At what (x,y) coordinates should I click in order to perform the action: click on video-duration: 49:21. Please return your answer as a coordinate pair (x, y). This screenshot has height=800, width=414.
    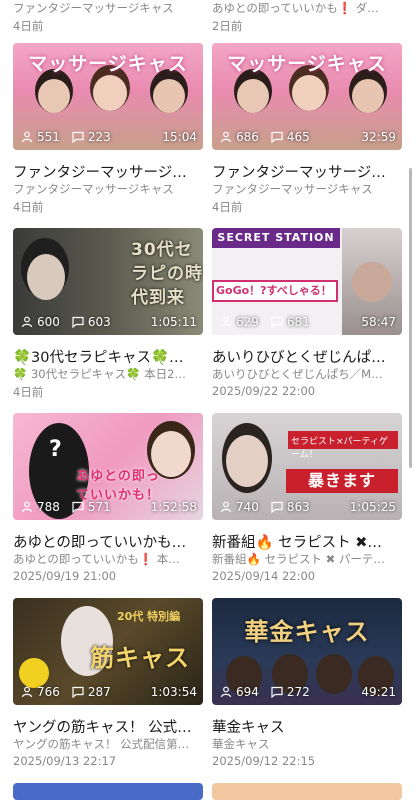
    Looking at the image, I should click on (378, 692).